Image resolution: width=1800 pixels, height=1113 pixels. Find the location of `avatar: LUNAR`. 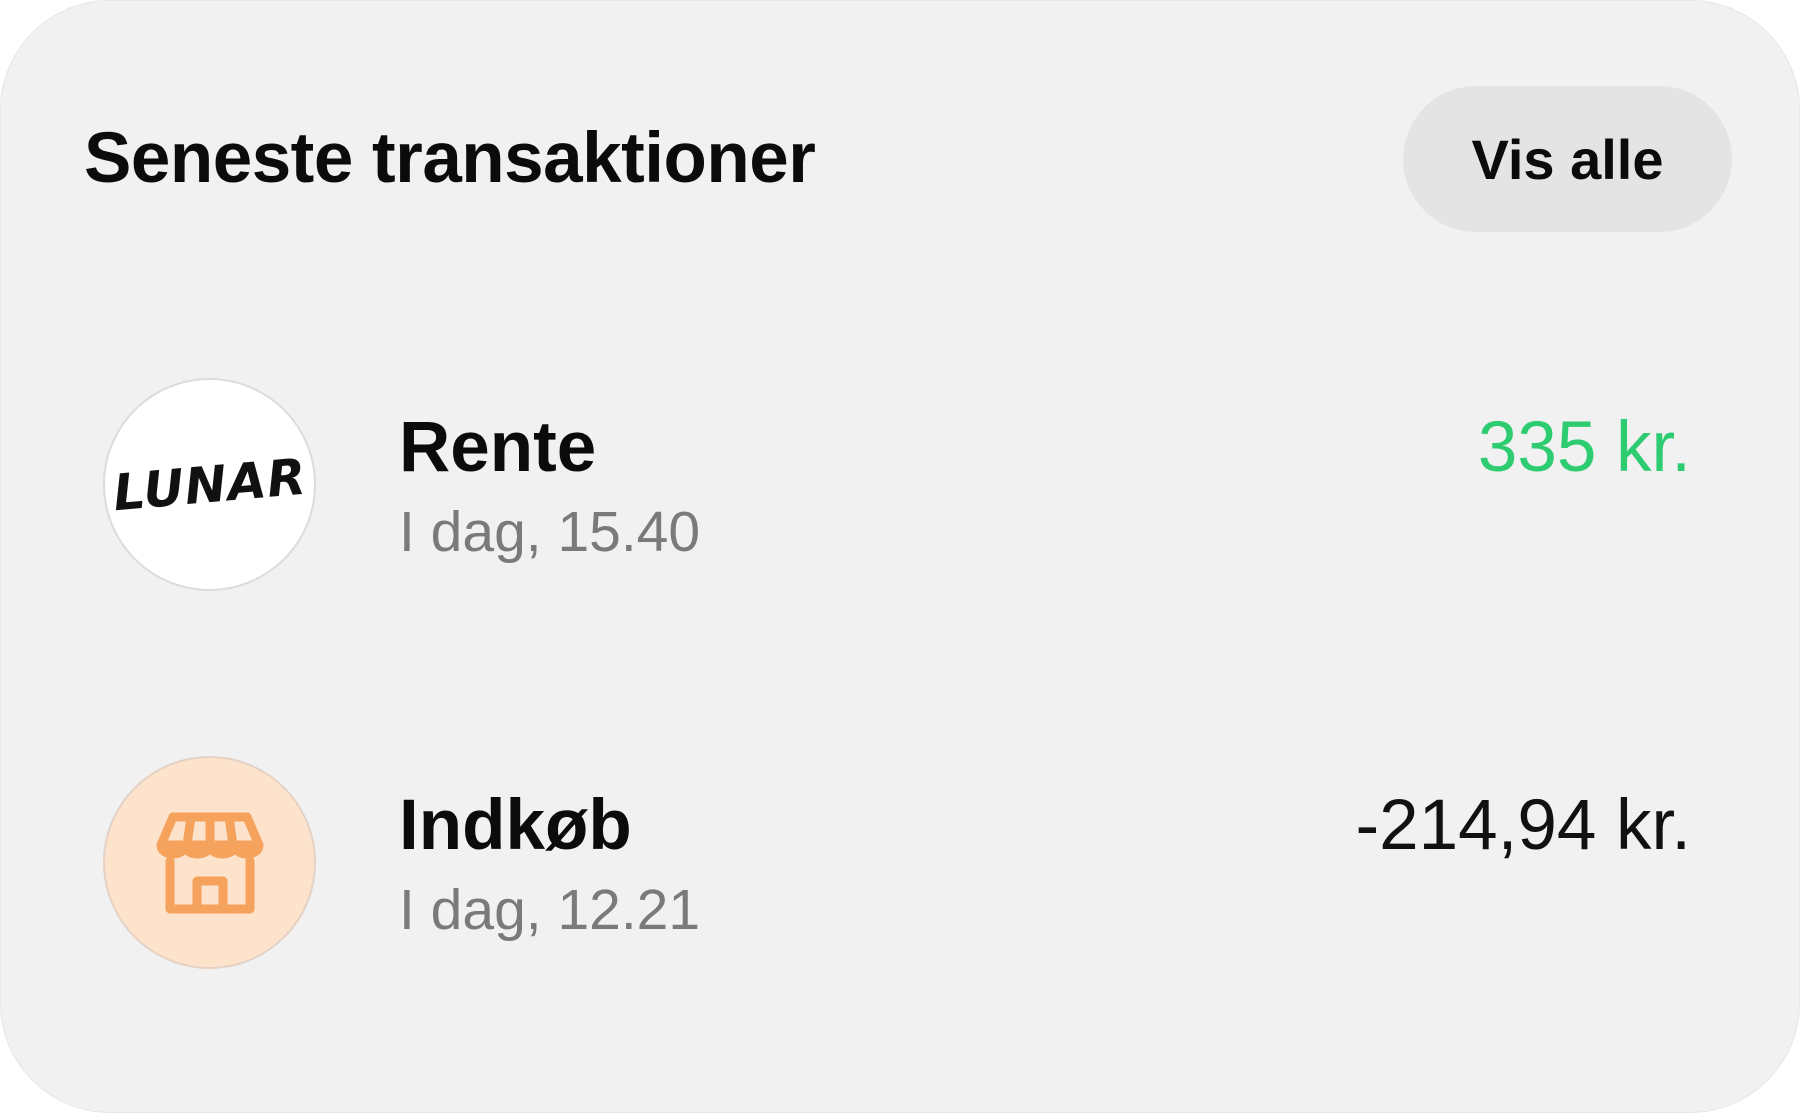

avatar: LUNAR is located at coordinates (209, 484).